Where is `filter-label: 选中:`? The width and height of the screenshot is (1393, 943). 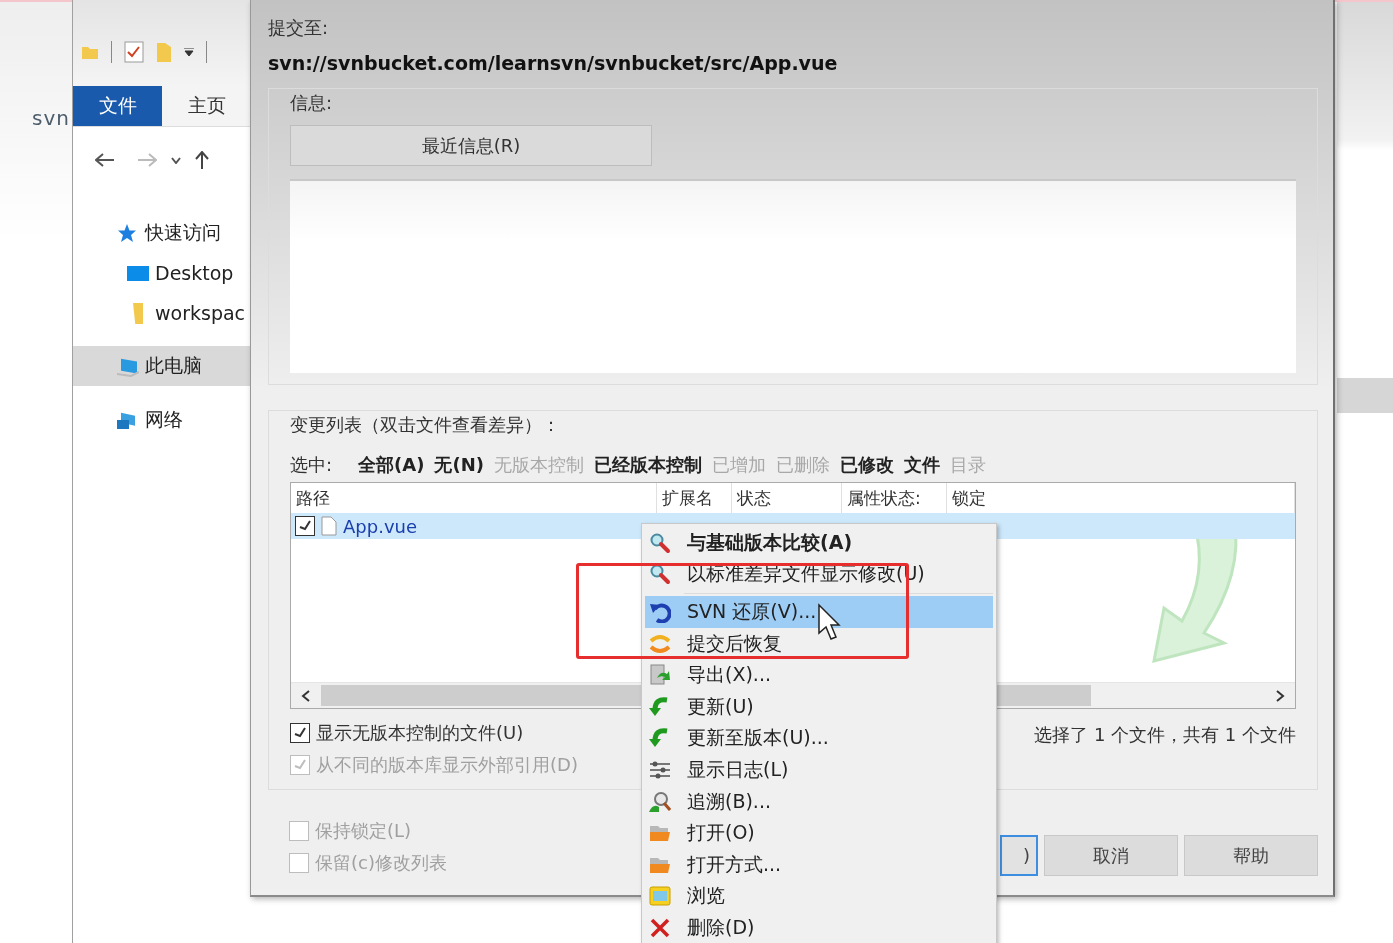
filter-label: 选中: is located at coordinates (311, 465).